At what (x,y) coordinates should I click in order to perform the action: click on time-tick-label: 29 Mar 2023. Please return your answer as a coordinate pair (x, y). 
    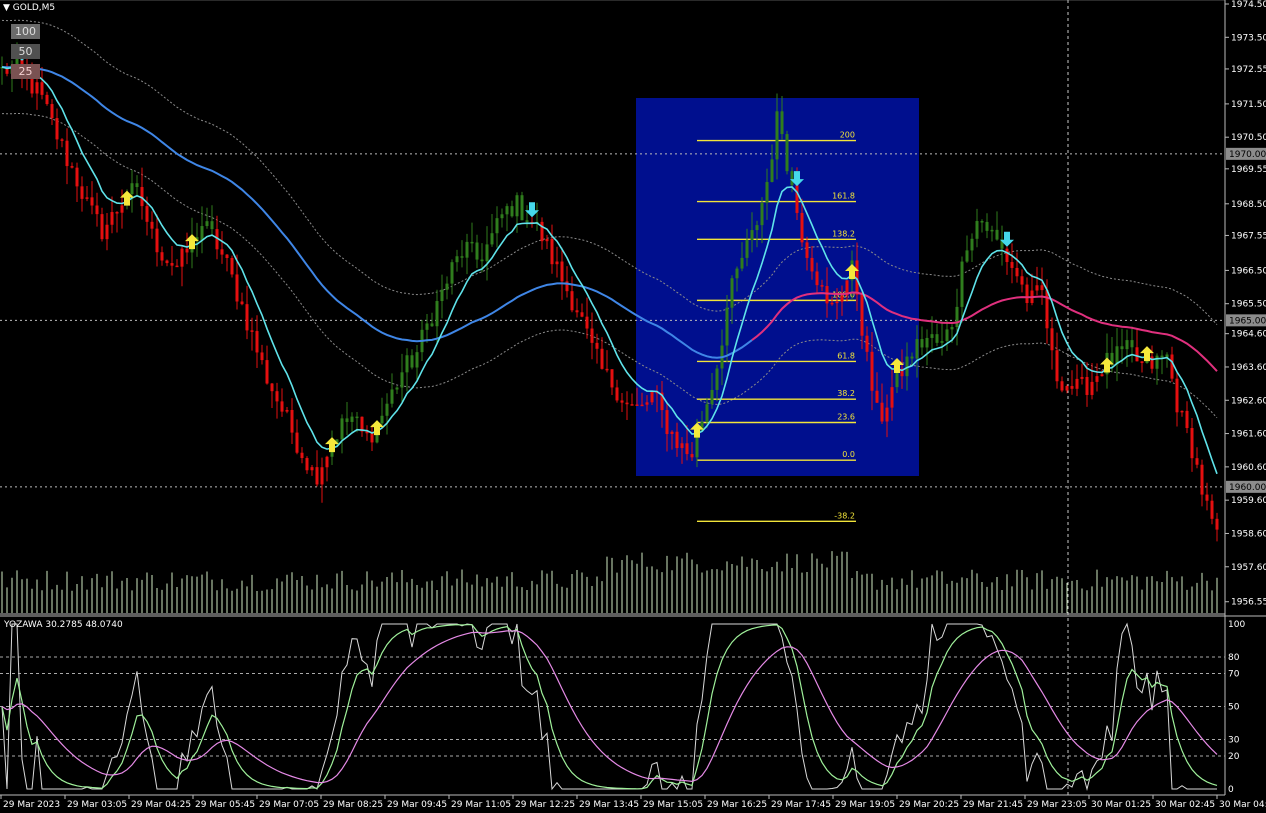
    Looking at the image, I should click on (31, 805).